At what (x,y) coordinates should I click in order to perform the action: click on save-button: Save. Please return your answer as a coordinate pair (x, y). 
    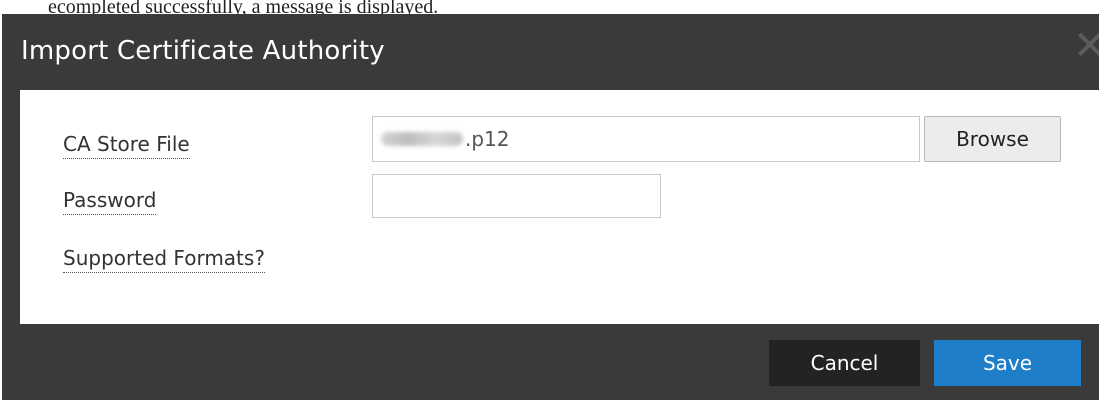
    Looking at the image, I should click on (1007, 363).